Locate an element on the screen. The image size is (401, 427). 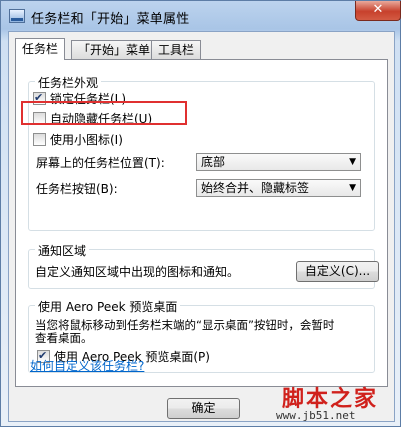
notification-description: 自定义通知区域中出现的图标和通知。 is located at coordinates (137, 272).